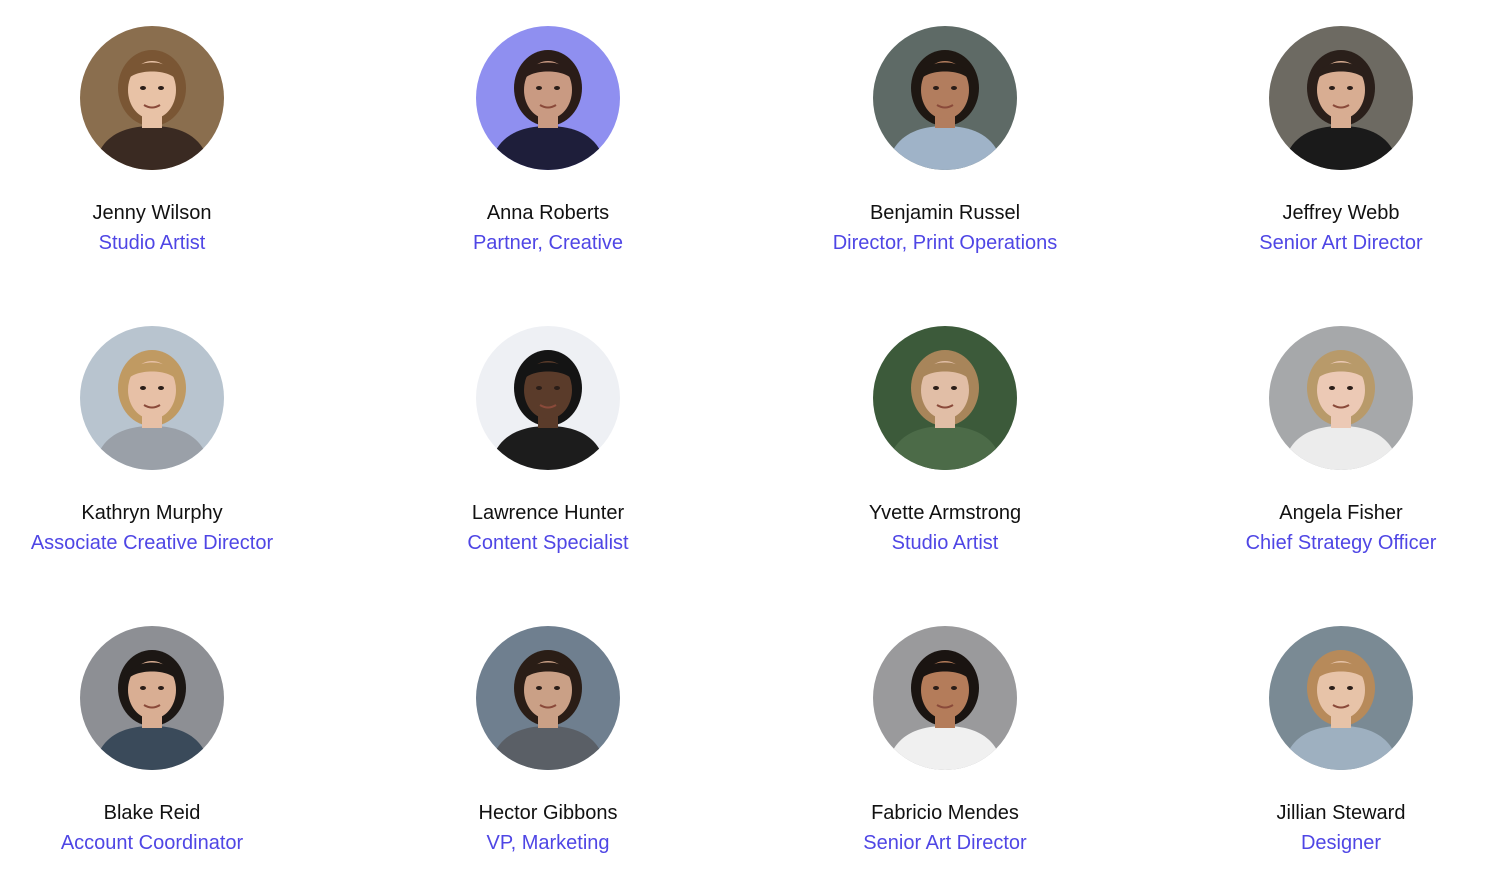 This screenshot has width=1497, height=884. I want to click on member-title: Account Coordinator, so click(152, 843).